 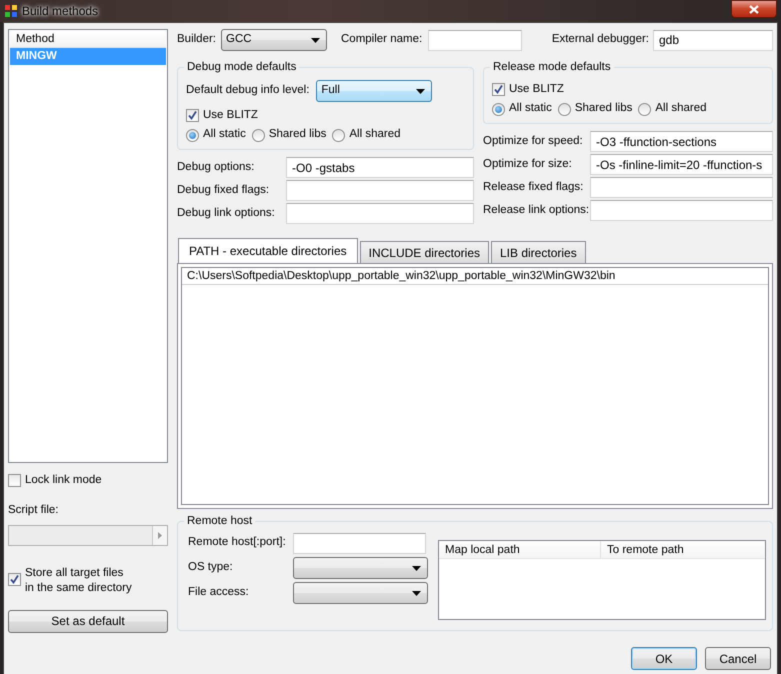 I want to click on close-button, so click(x=754, y=9).